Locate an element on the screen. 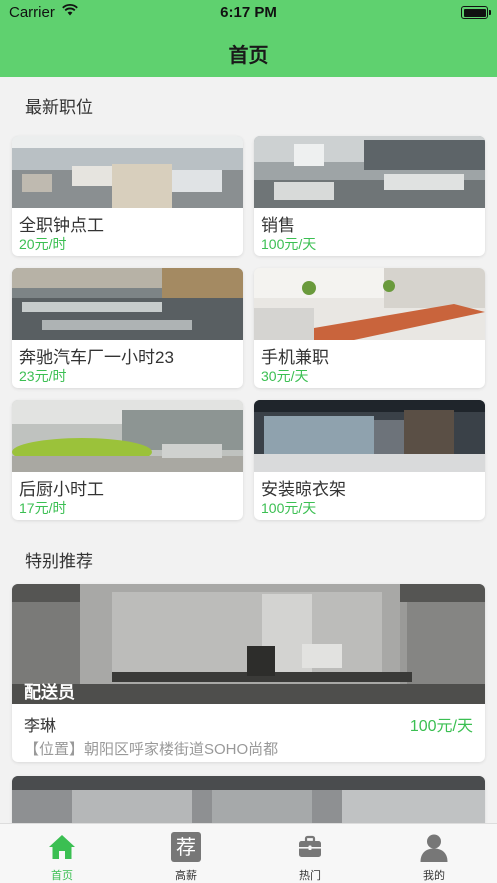 This screenshot has width=497, height=883. job-card: 销售 100元/天 is located at coordinates (369, 196).